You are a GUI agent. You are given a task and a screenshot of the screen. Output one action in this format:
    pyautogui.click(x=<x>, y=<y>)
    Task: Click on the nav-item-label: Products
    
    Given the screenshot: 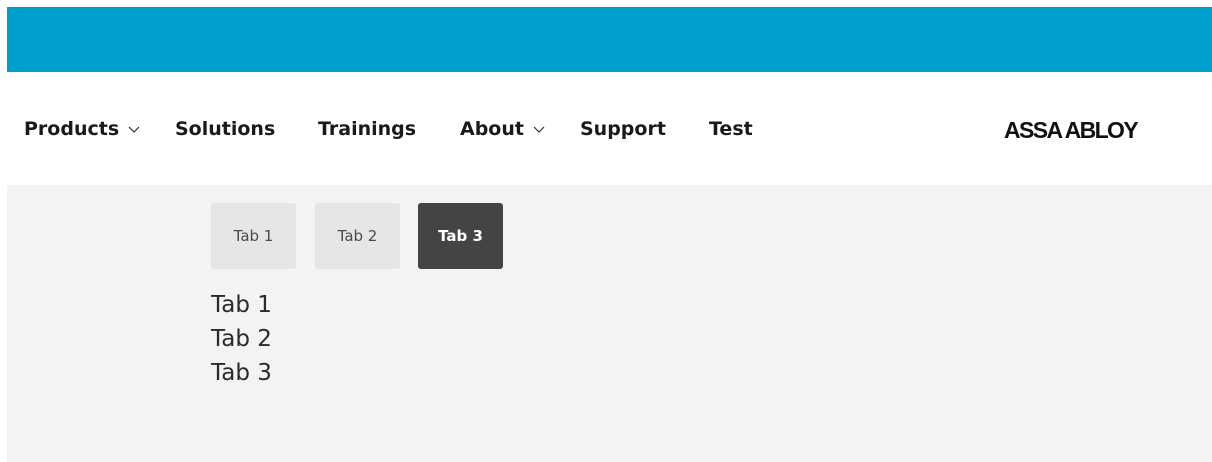 What is the action you would take?
    pyautogui.click(x=72, y=129)
    